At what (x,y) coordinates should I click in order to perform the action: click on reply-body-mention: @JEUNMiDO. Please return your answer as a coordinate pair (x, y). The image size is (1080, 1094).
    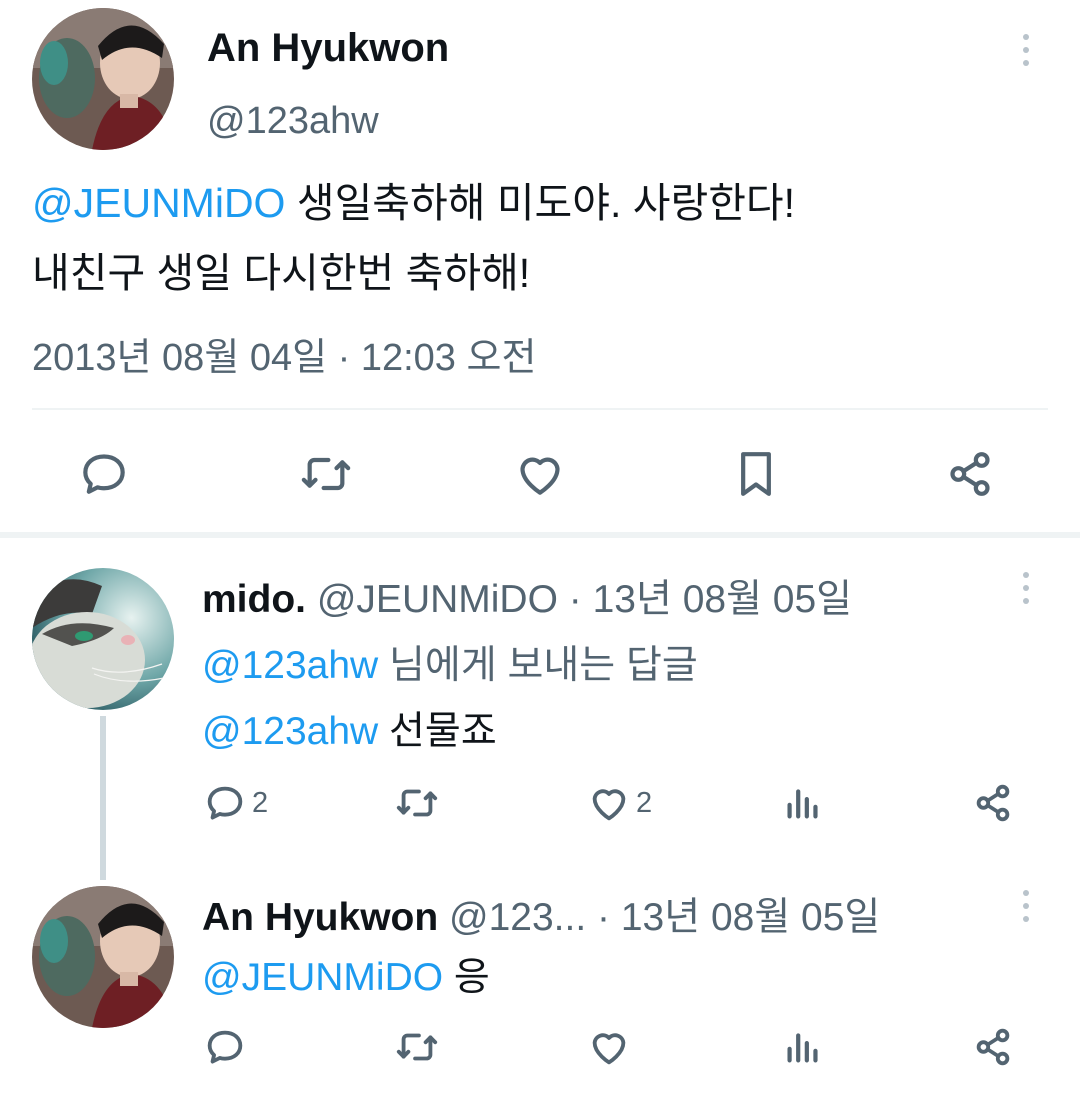
    Looking at the image, I should click on (322, 977).